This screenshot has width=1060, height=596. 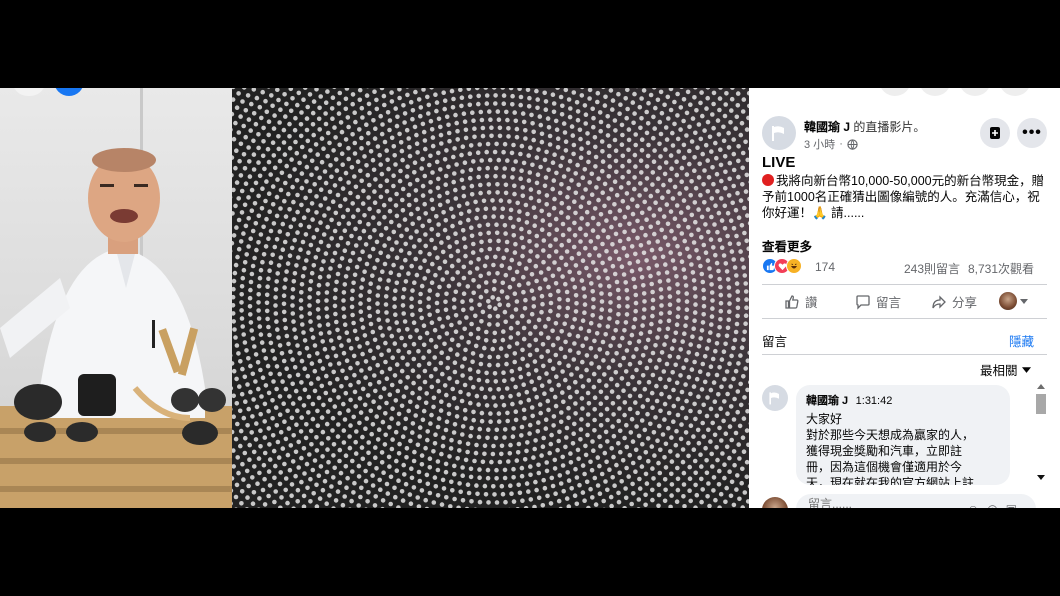 I want to click on thumbs-up-icon, so click(x=792, y=301).